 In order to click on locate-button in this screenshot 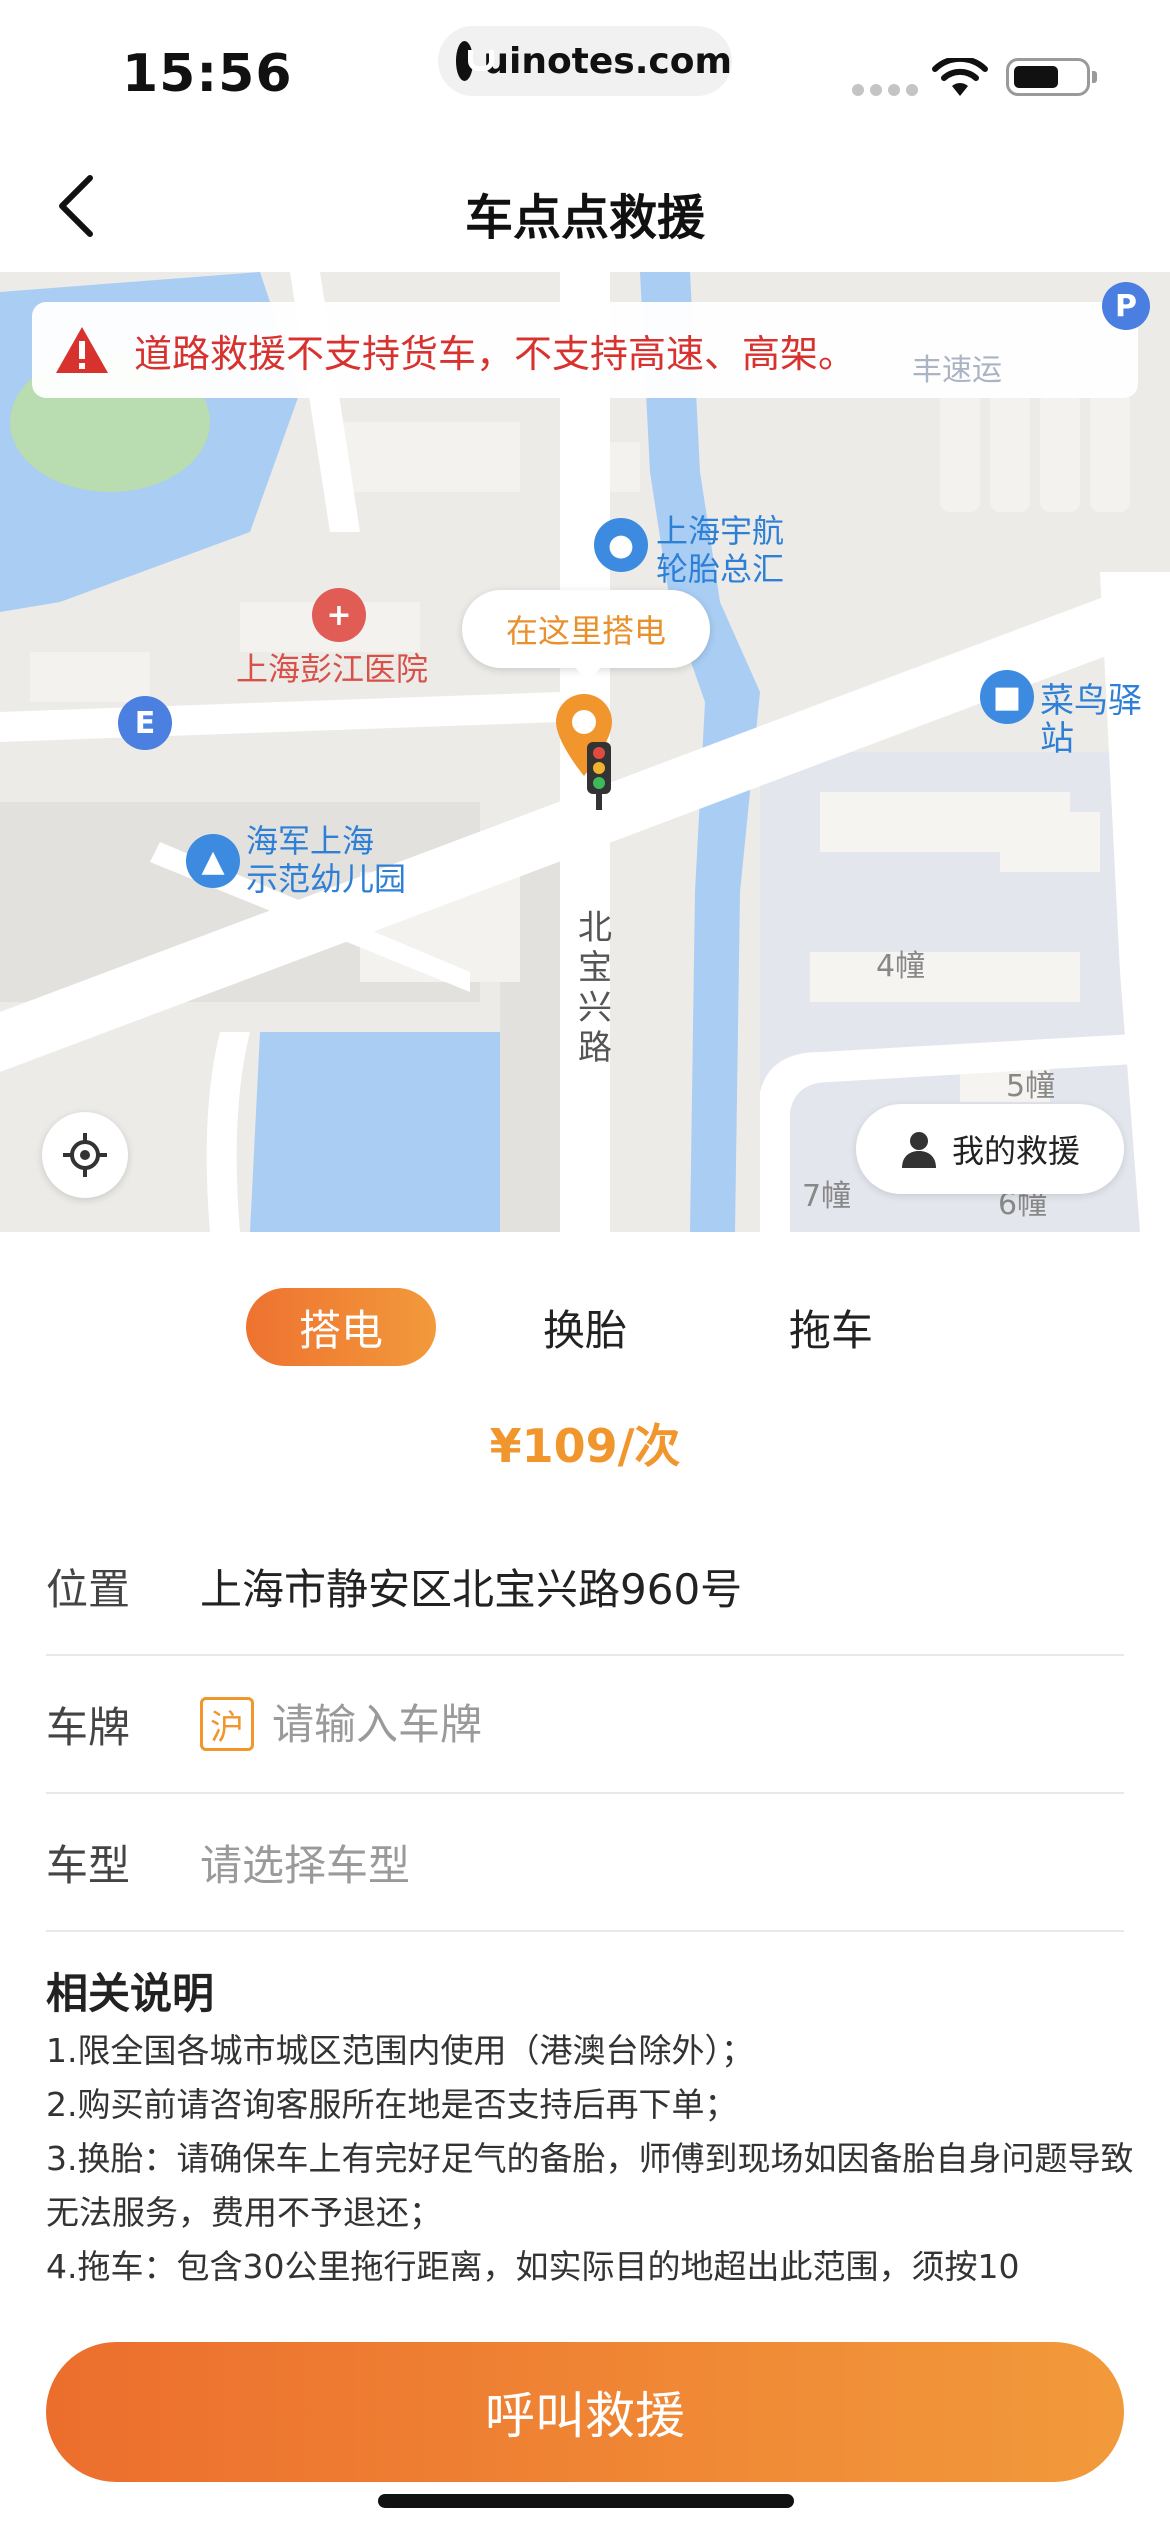, I will do `click(85, 1155)`.